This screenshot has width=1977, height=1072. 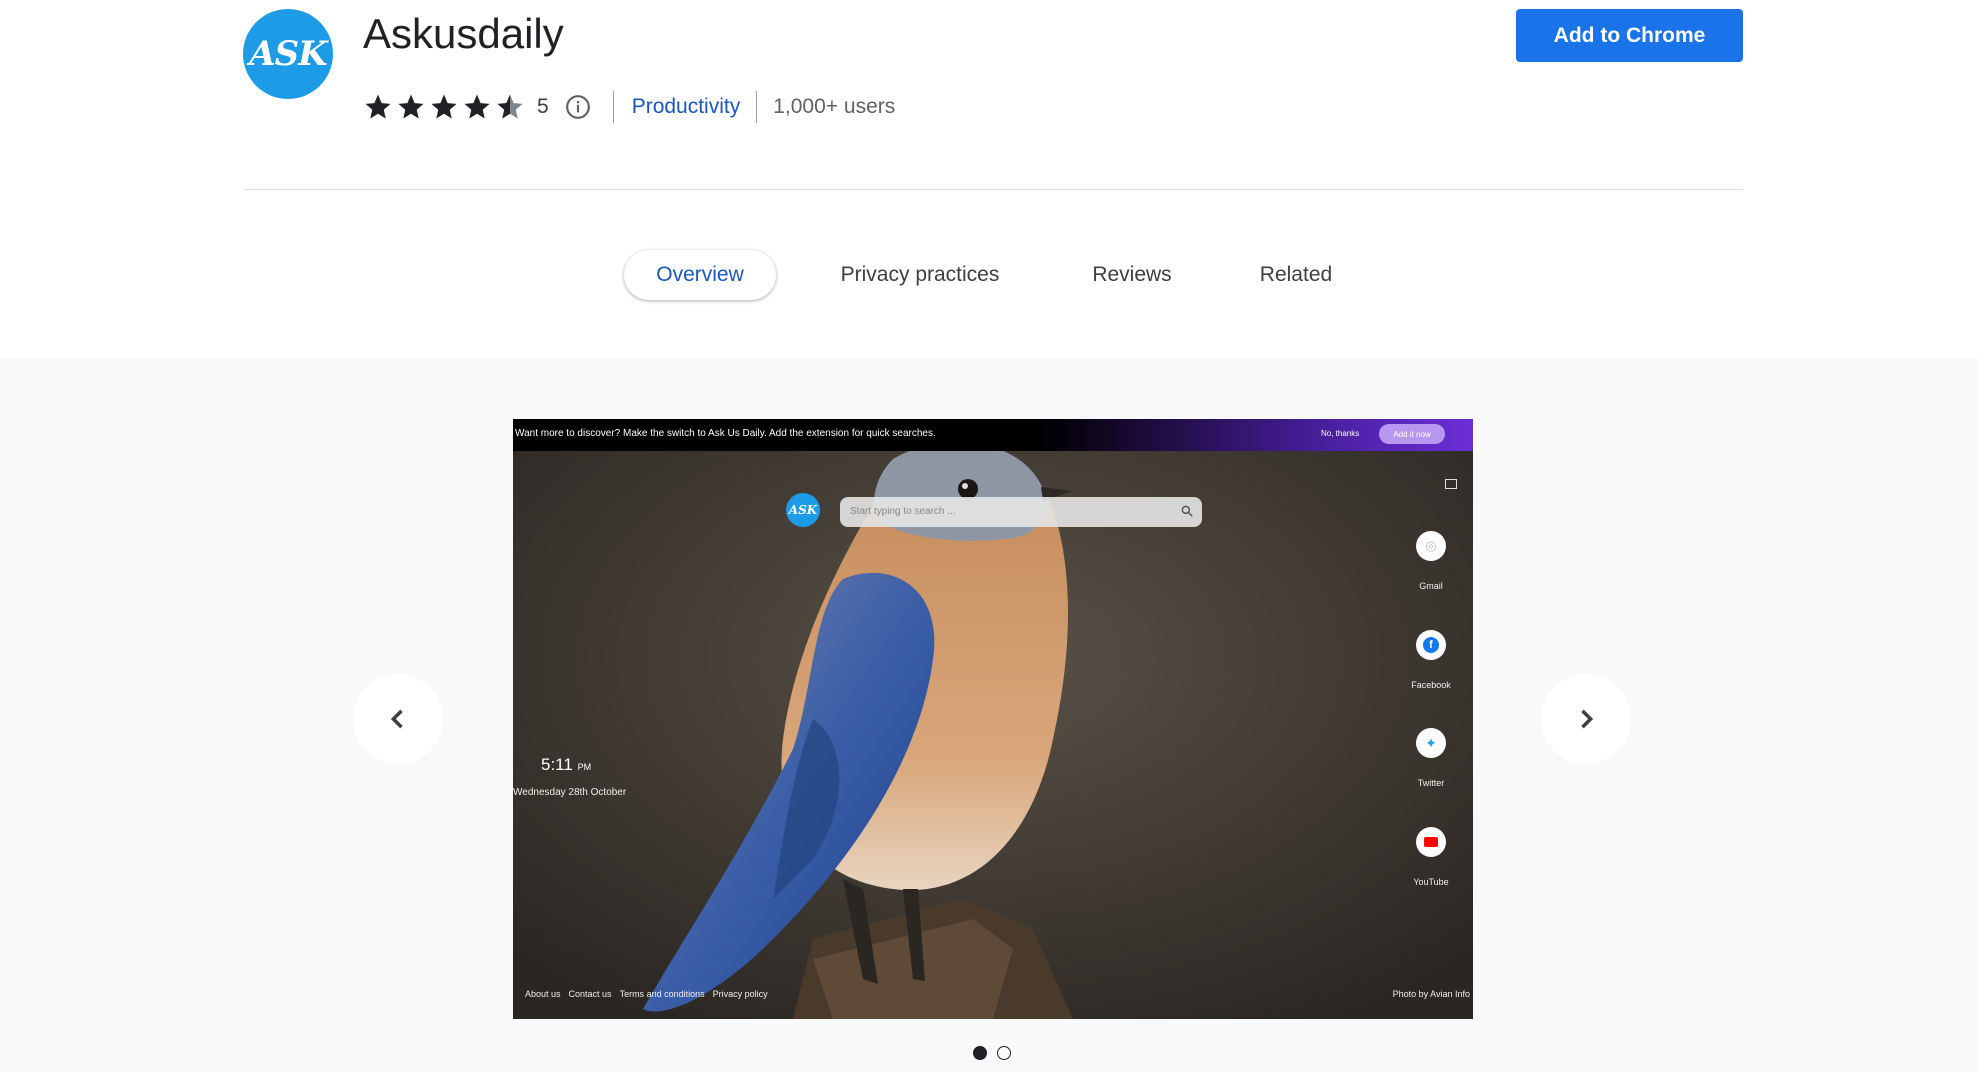 I want to click on prev-slide-button, so click(x=398, y=719).